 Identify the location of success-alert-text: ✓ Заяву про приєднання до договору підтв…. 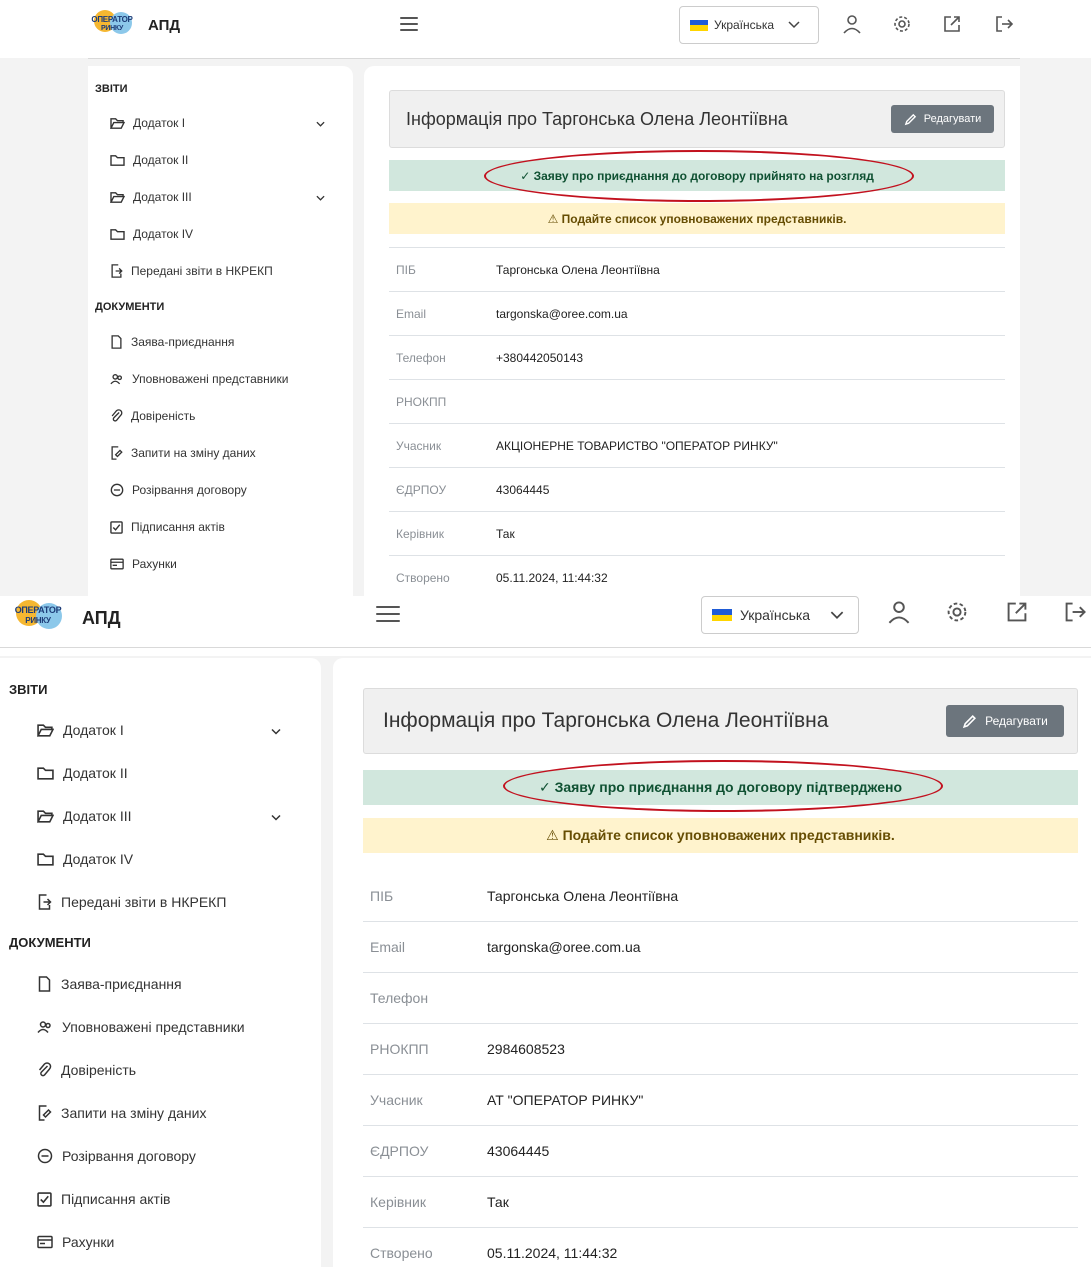
(720, 787).